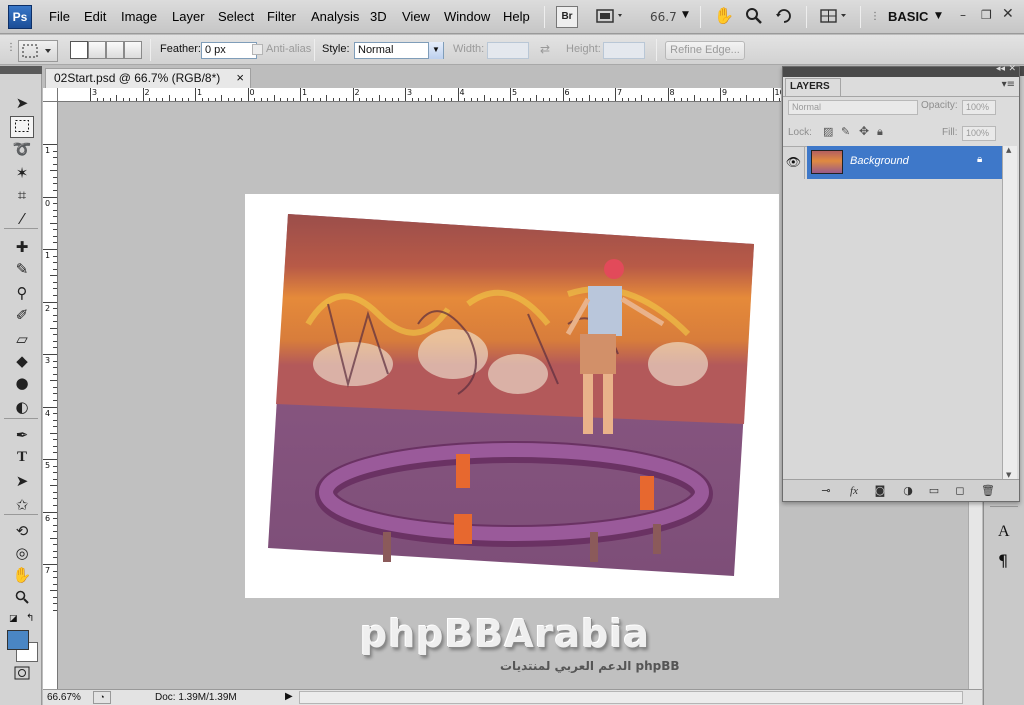 This screenshot has height=705, width=1024. I want to click on lock-image-icon: ✎, so click(845, 131).